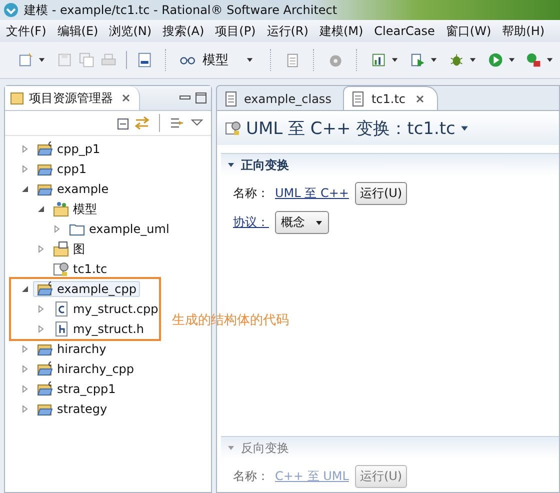 The width and height of the screenshot is (560, 493). Describe the element at coordinates (534, 60) in the screenshot. I see `external-tool-icon` at that location.